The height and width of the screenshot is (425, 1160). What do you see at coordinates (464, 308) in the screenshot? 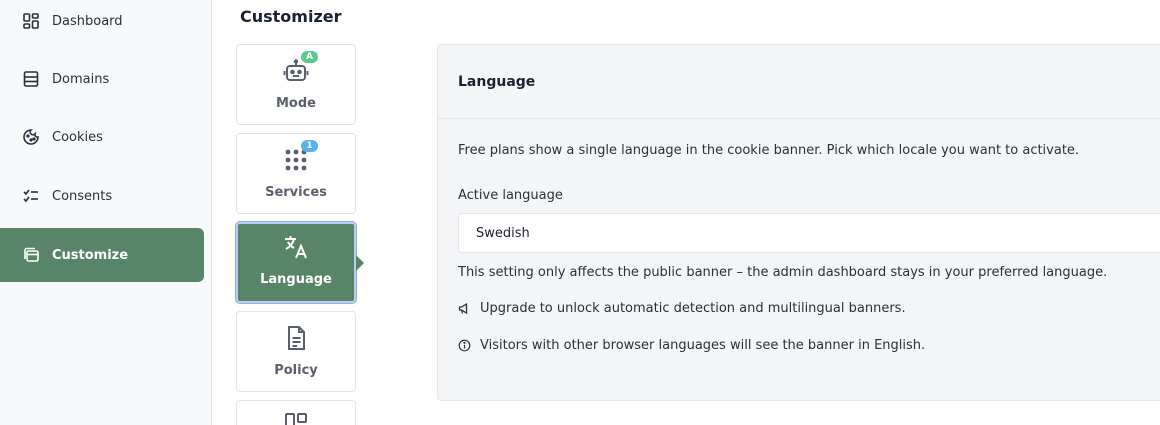
I see `megaphone-icon` at bounding box center [464, 308].